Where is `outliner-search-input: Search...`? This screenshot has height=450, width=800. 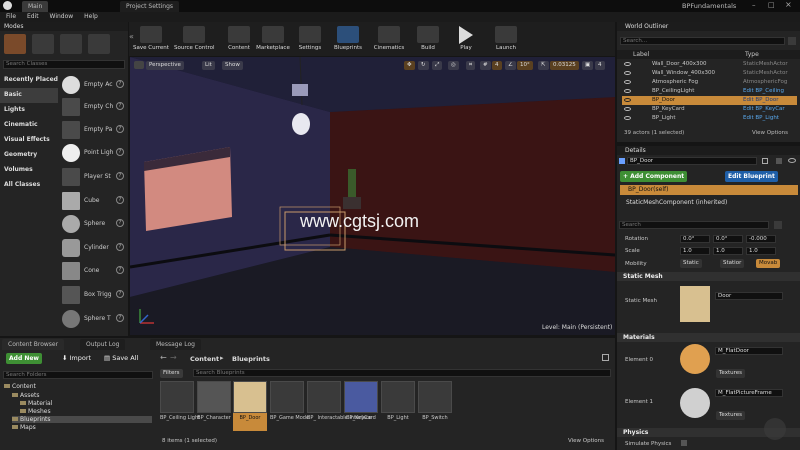 outliner-search-input: Search... is located at coordinates (702, 41).